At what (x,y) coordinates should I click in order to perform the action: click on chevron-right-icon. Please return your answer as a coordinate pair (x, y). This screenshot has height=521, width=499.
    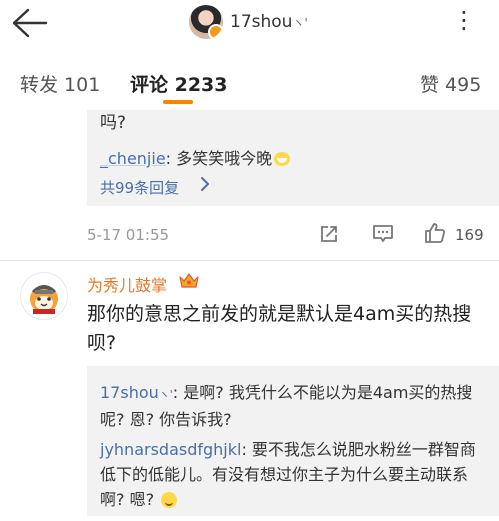
    Looking at the image, I should click on (205, 184).